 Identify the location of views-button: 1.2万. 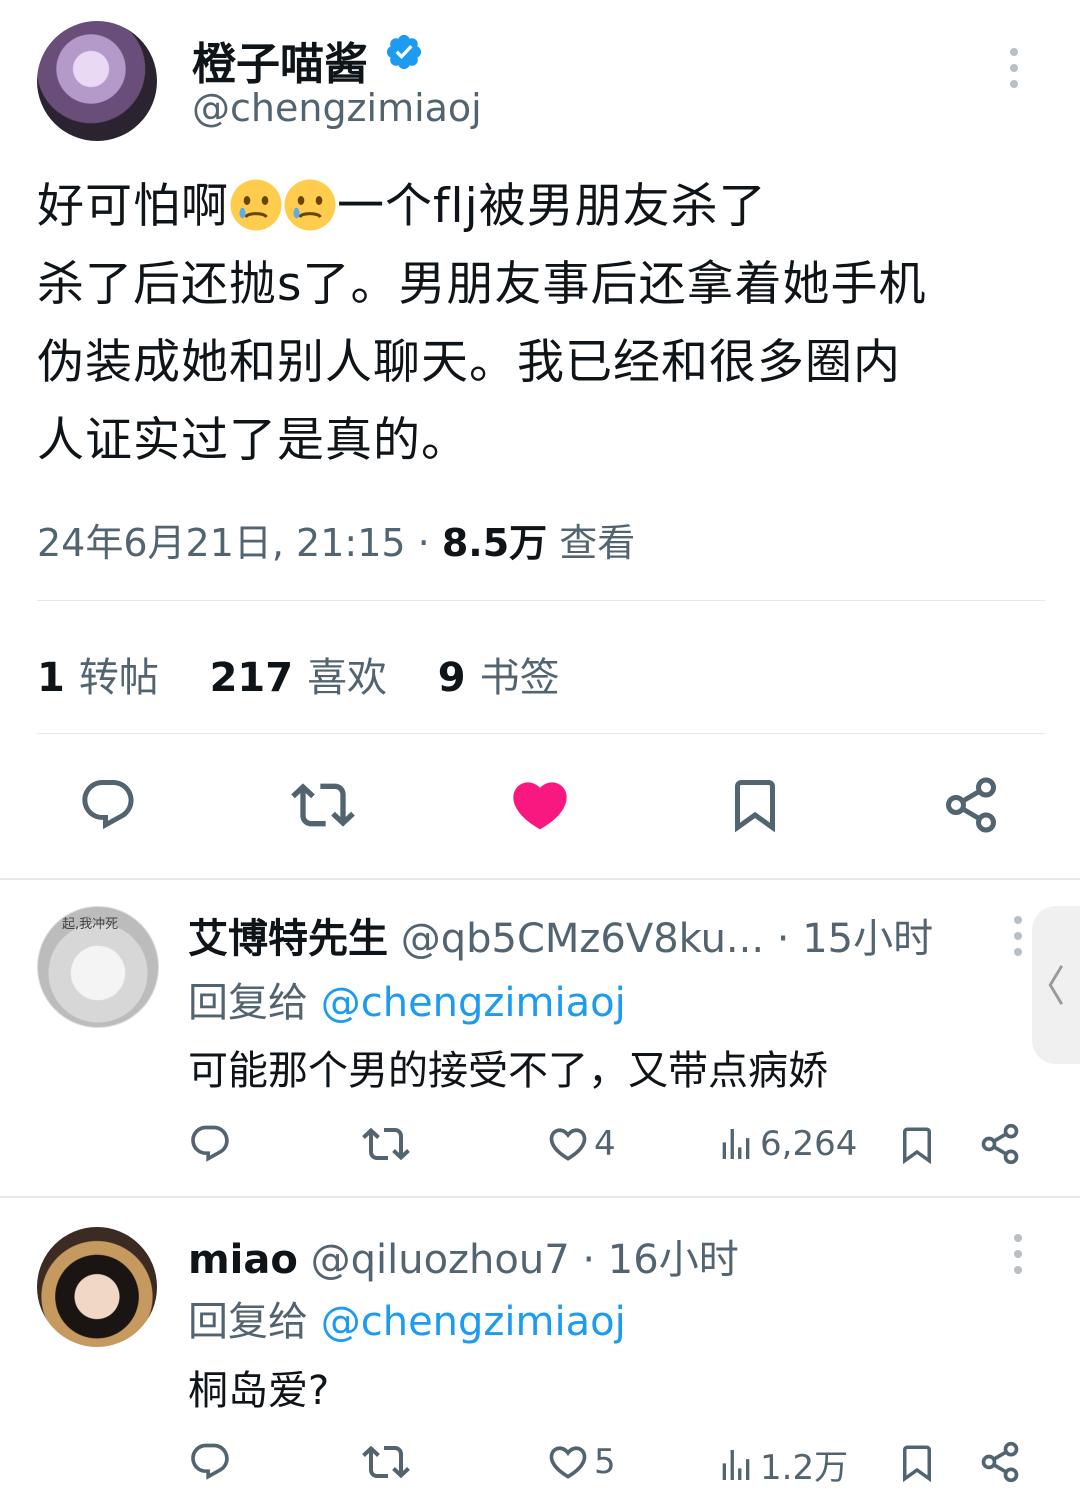
(782, 1464).